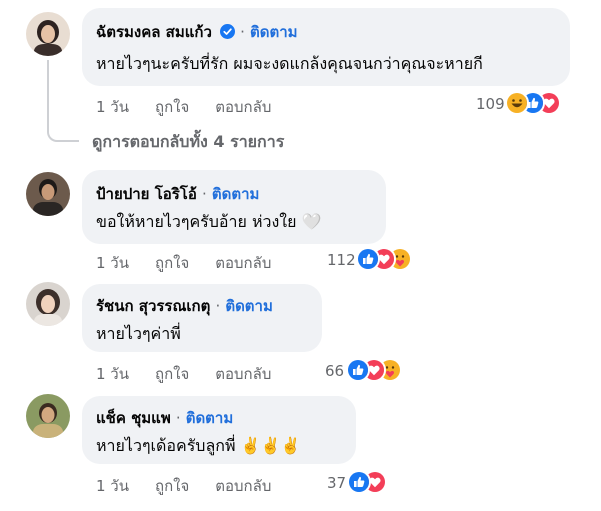  Describe the element at coordinates (517, 103) in the screenshot. I see `haha-icon` at that location.